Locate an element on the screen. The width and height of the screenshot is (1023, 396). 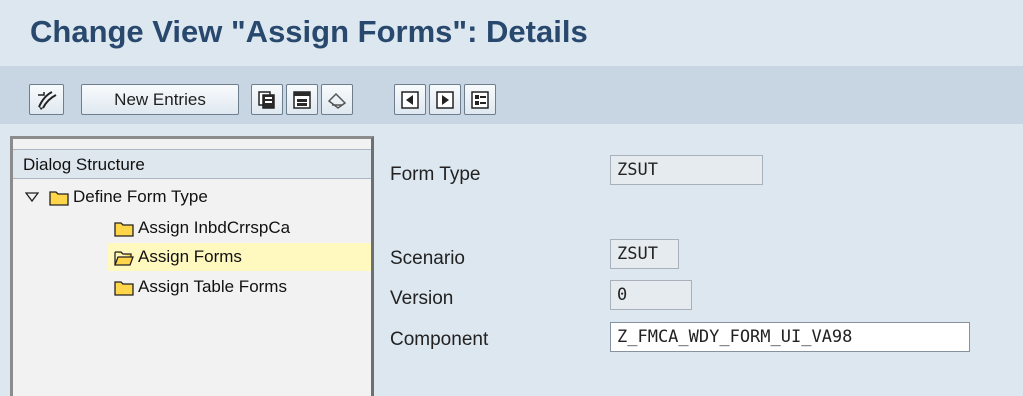
select-all-icon is located at coordinates (480, 99).